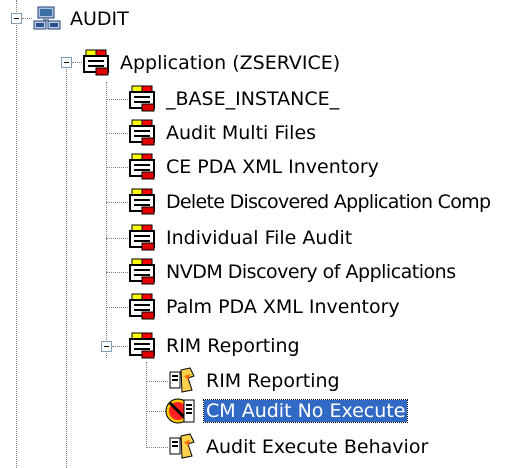 The width and height of the screenshot is (516, 468). I want to click on tree-node-label: Application (ZSERVICE), so click(230, 63).